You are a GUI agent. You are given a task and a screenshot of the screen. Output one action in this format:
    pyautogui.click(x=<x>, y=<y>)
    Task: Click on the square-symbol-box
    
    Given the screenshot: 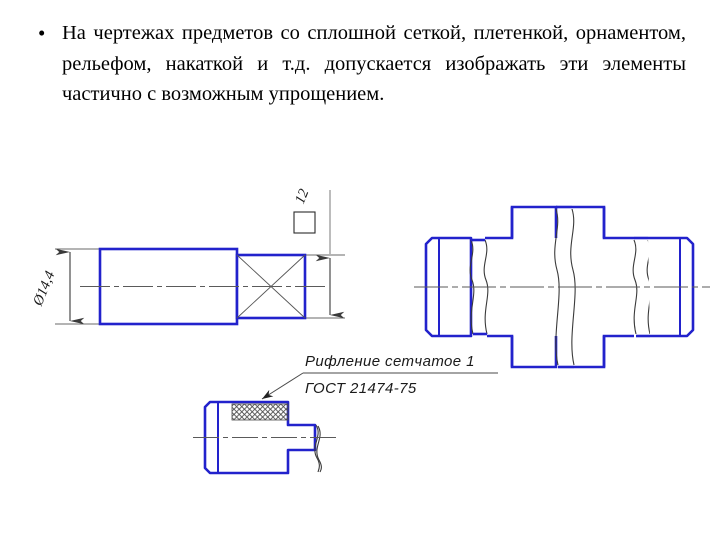 What is the action you would take?
    pyautogui.click(x=304, y=222)
    